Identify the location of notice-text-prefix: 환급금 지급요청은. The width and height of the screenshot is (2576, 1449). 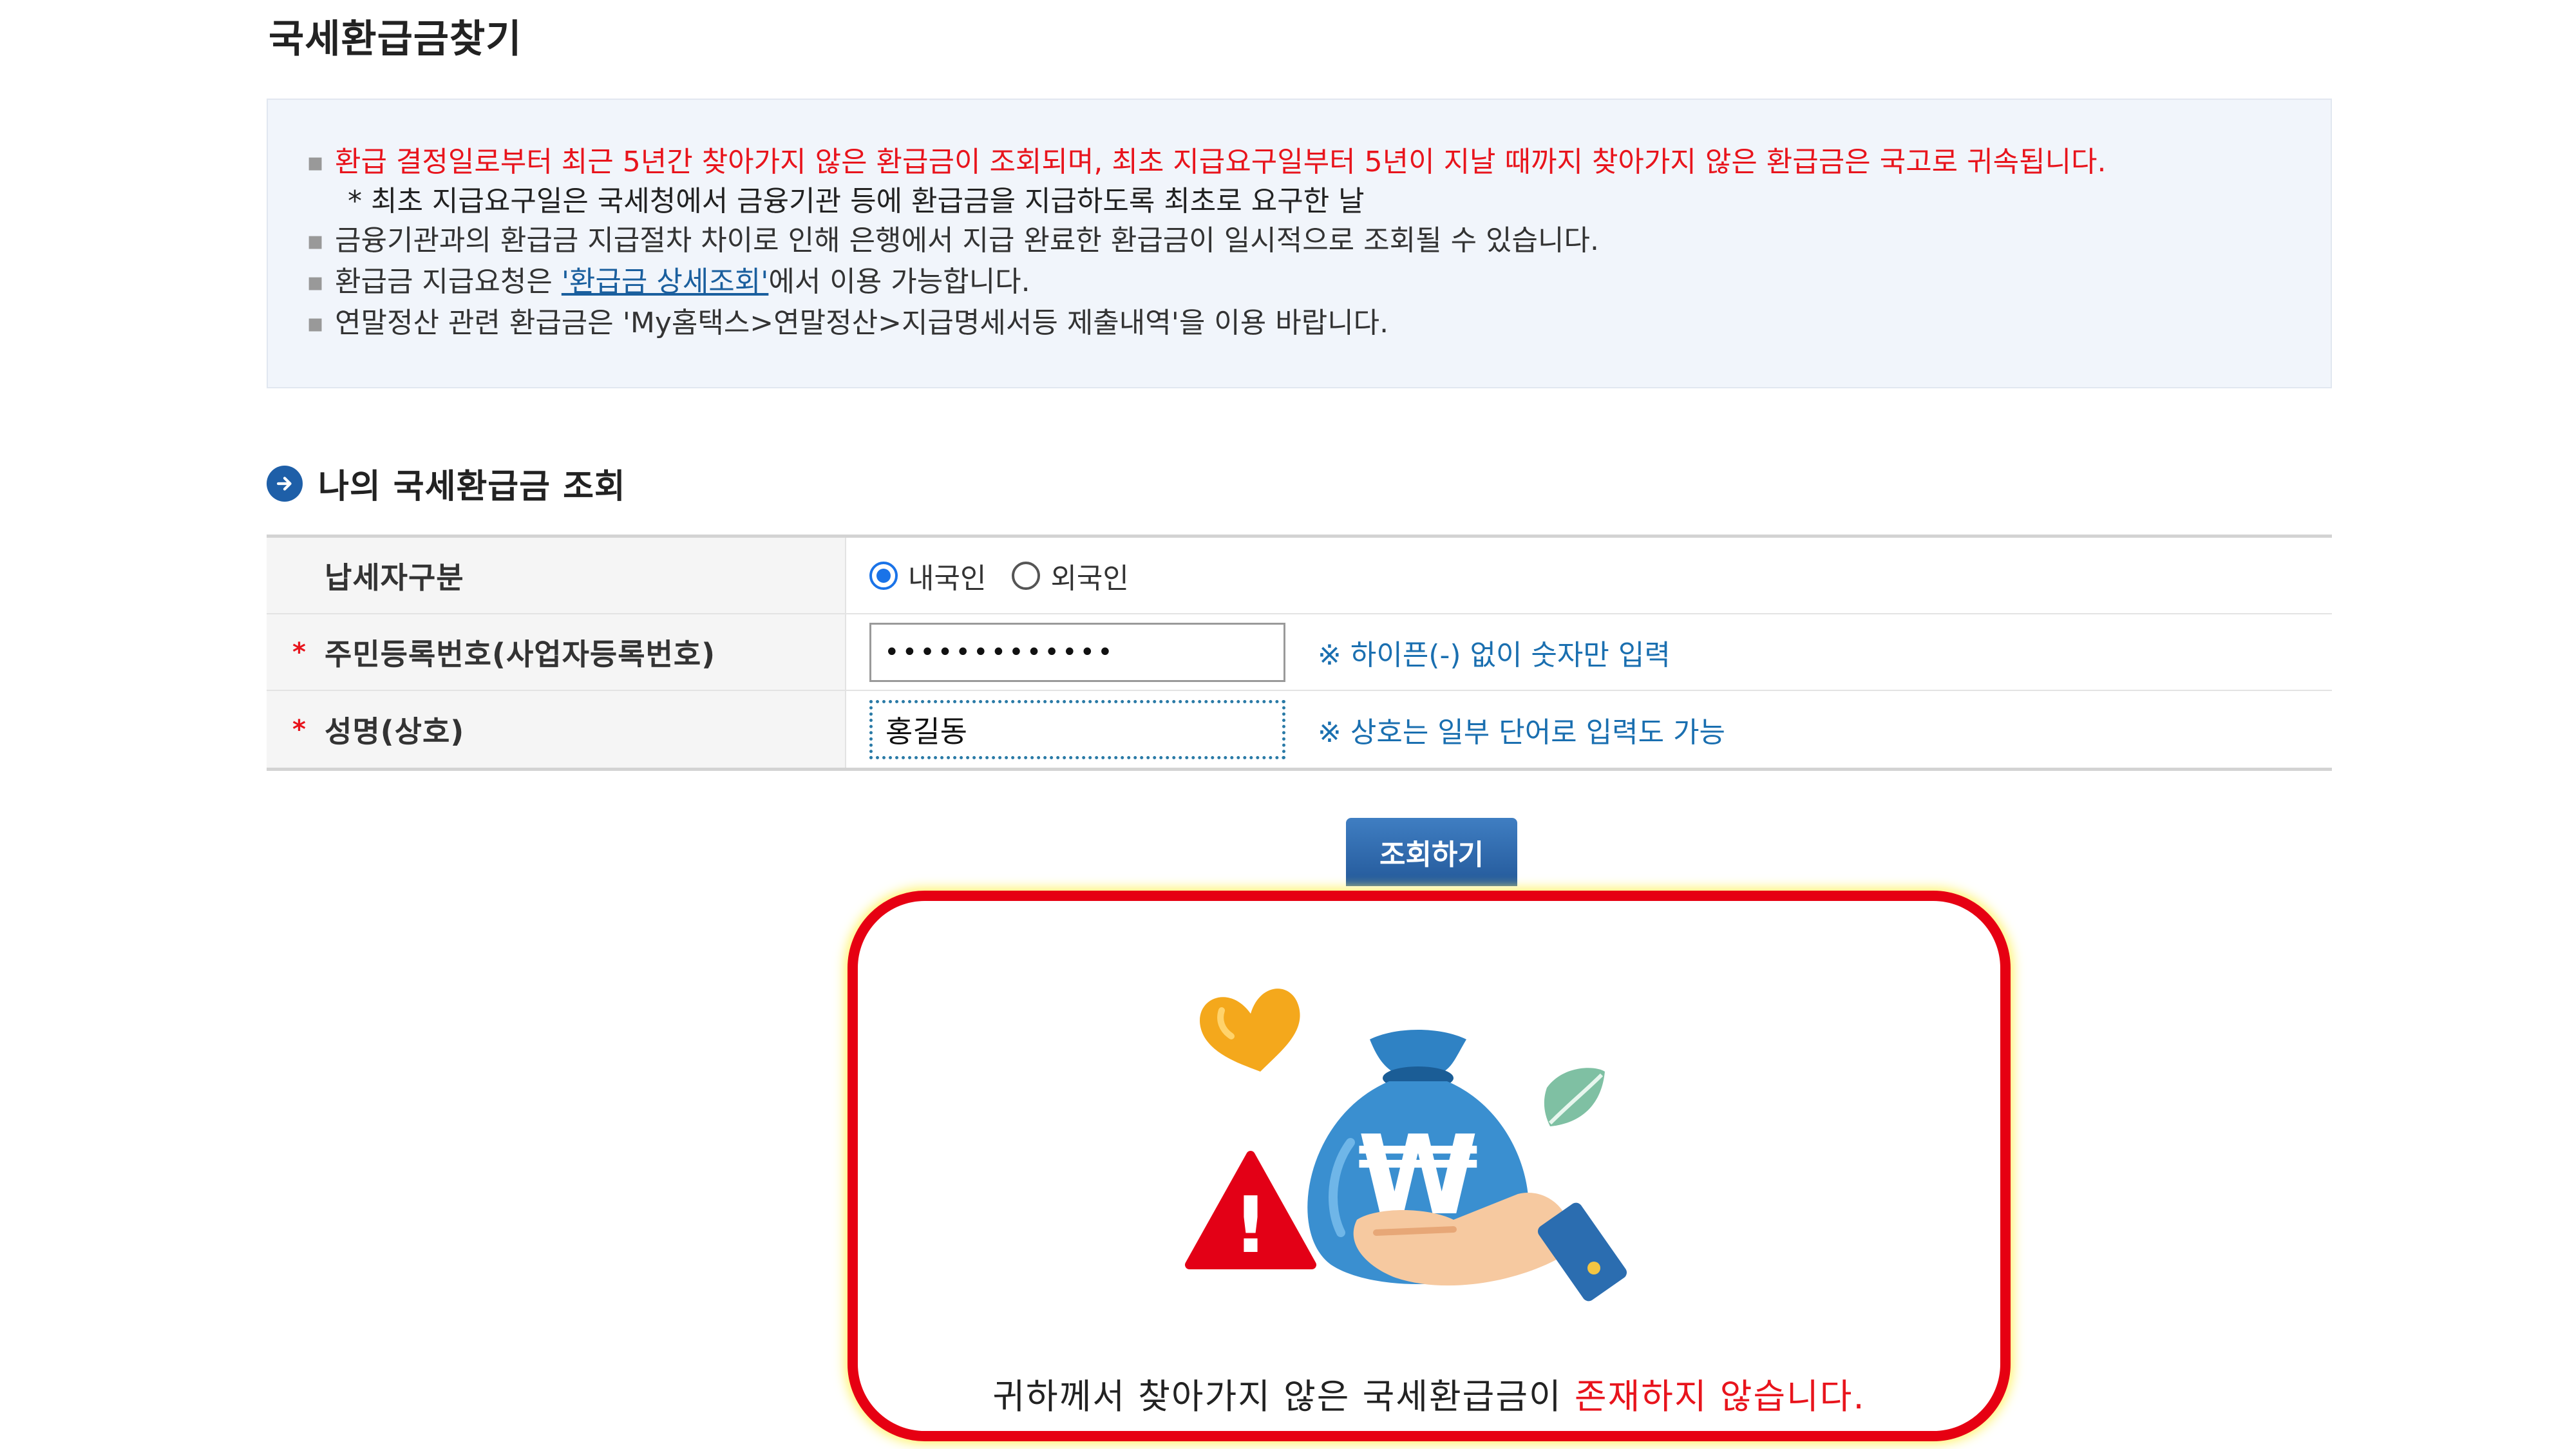
(448, 281).